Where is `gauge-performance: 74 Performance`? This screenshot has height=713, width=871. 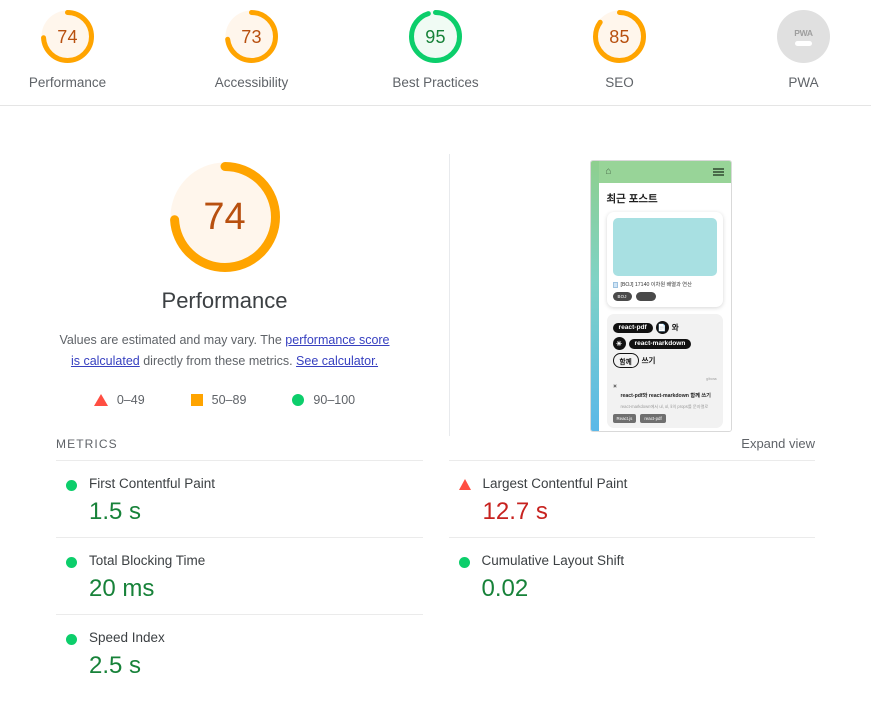 gauge-performance: 74 Performance is located at coordinates (68, 50).